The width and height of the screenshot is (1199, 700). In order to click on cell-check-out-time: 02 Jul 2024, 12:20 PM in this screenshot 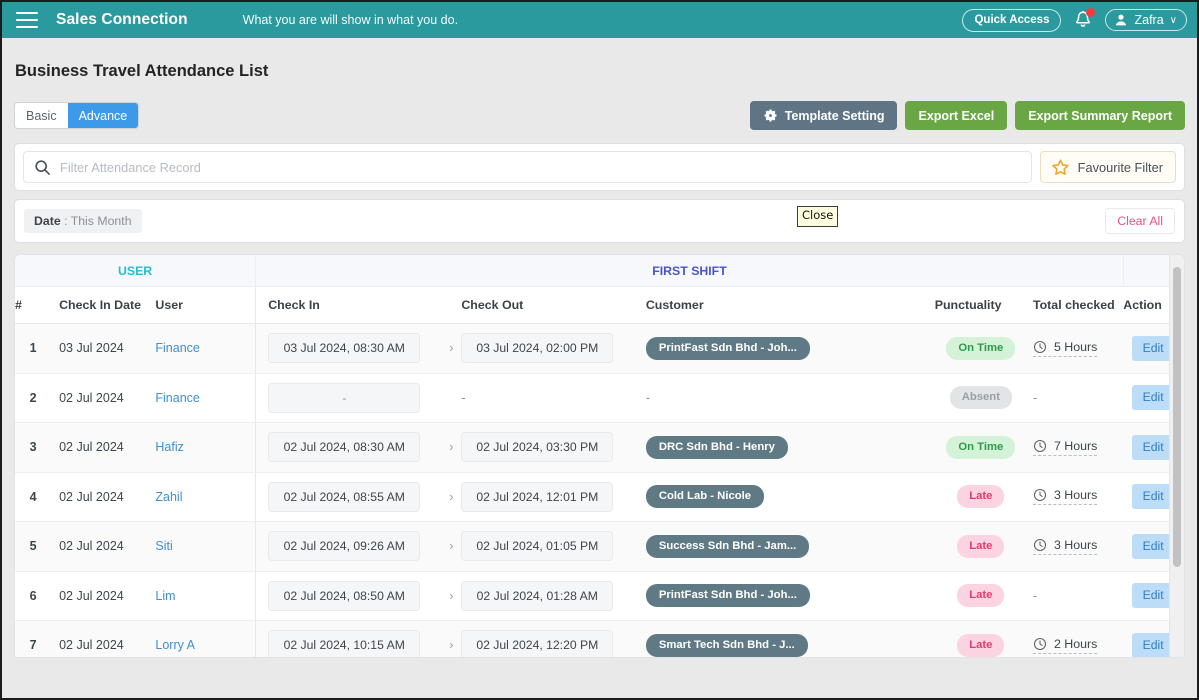, I will do `click(537, 643)`.